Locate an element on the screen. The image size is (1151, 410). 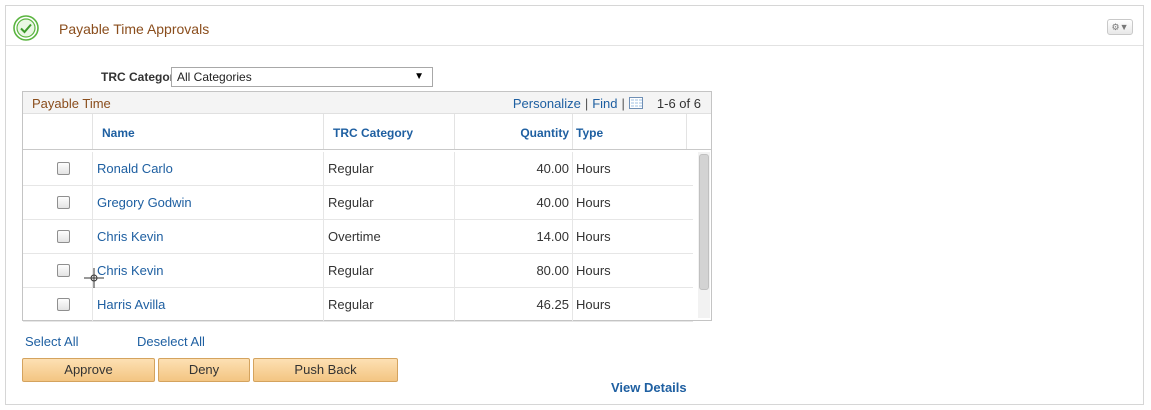
trc-category-cell: Overtime is located at coordinates (389, 236).